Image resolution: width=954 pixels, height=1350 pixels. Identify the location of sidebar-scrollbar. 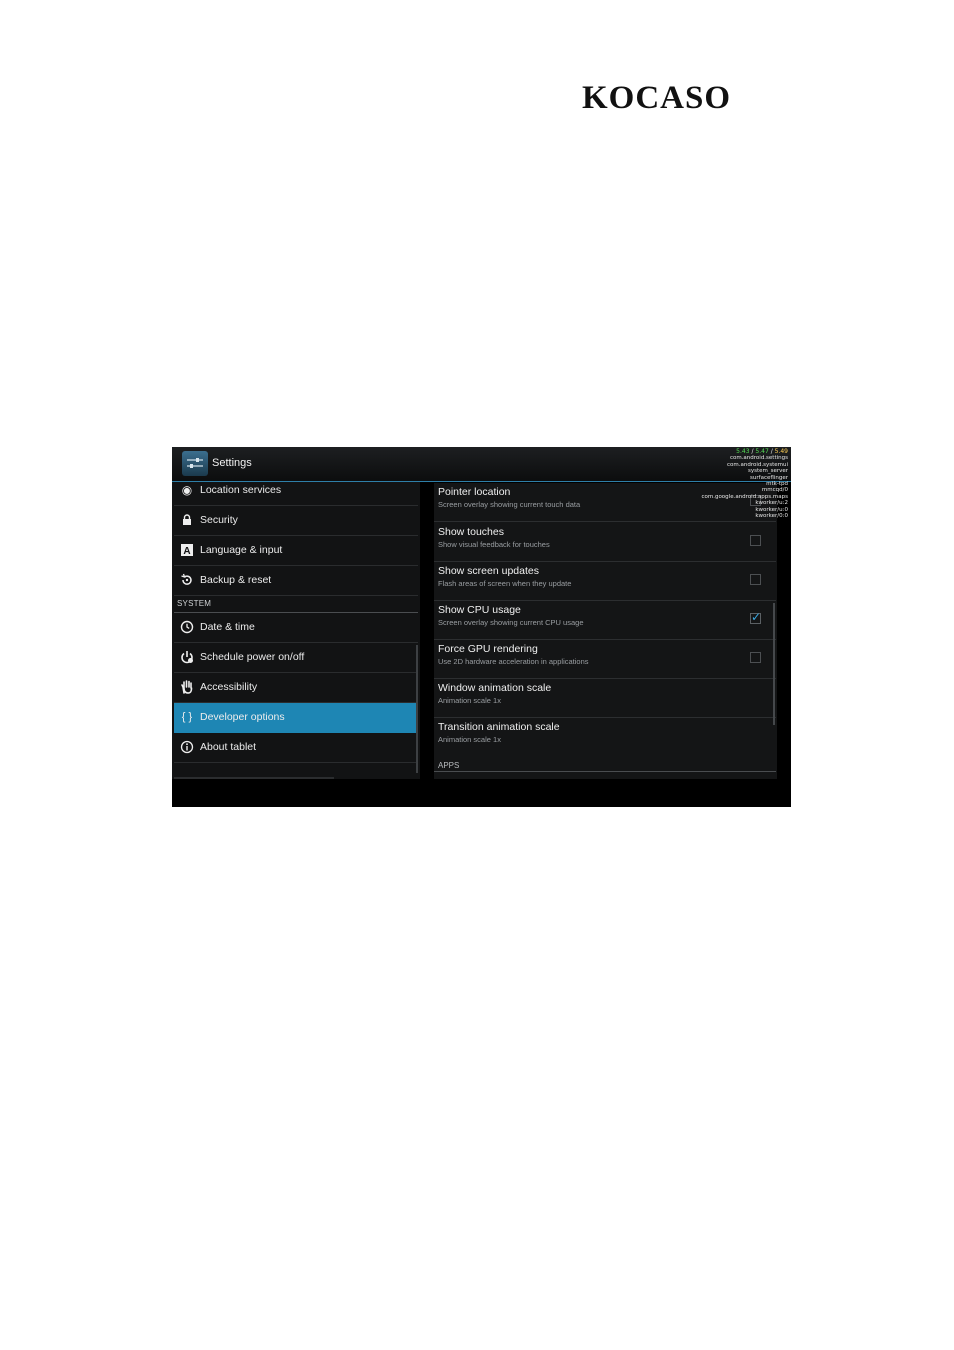
(417, 709).